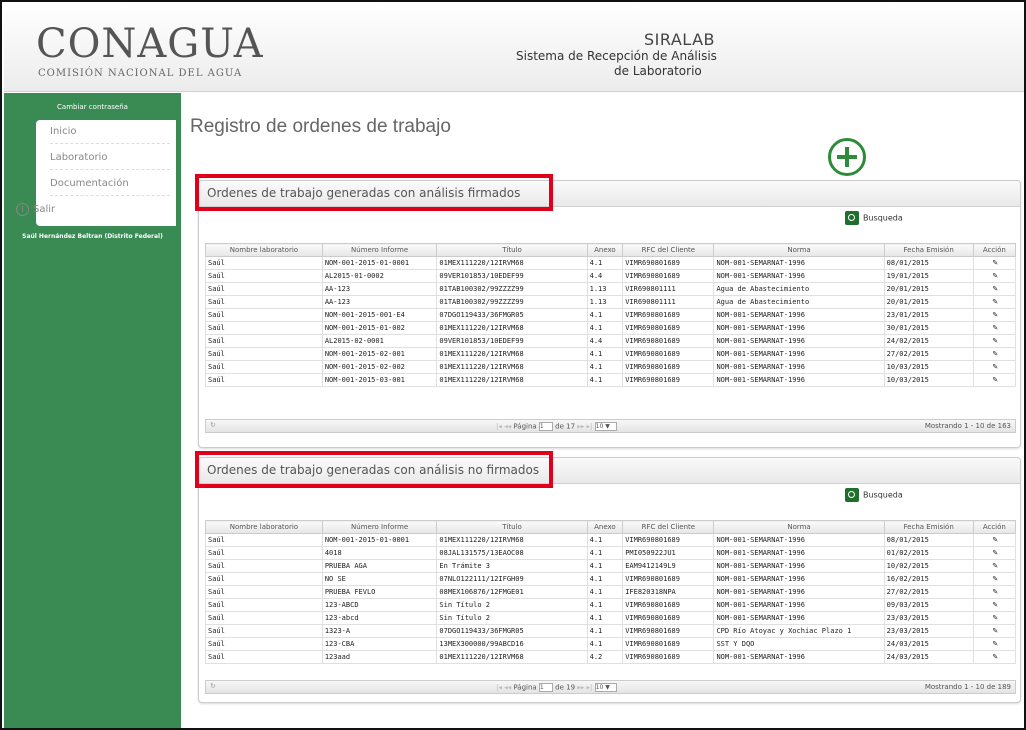 The width and height of the screenshot is (1026, 730). Describe the element at coordinates (605, 553) in the screenshot. I see `cell-annex: 4.1` at that location.